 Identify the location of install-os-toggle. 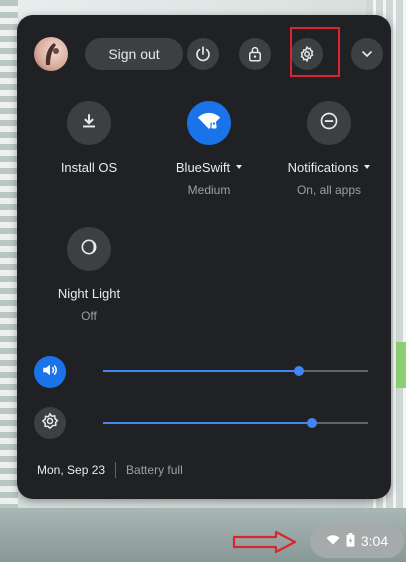
(89, 123).